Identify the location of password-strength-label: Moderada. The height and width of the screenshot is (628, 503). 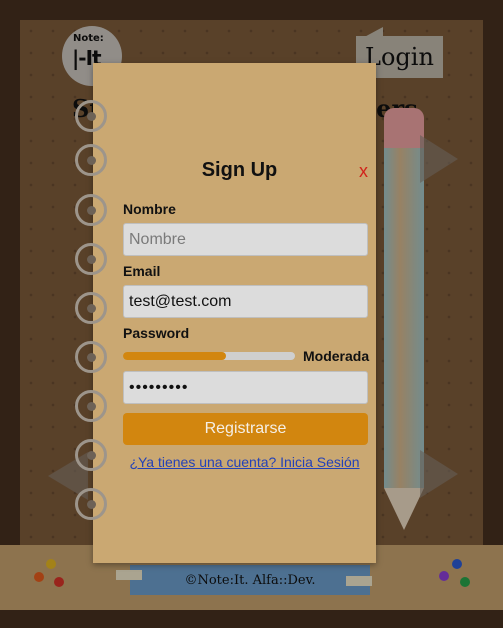
(336, 356).